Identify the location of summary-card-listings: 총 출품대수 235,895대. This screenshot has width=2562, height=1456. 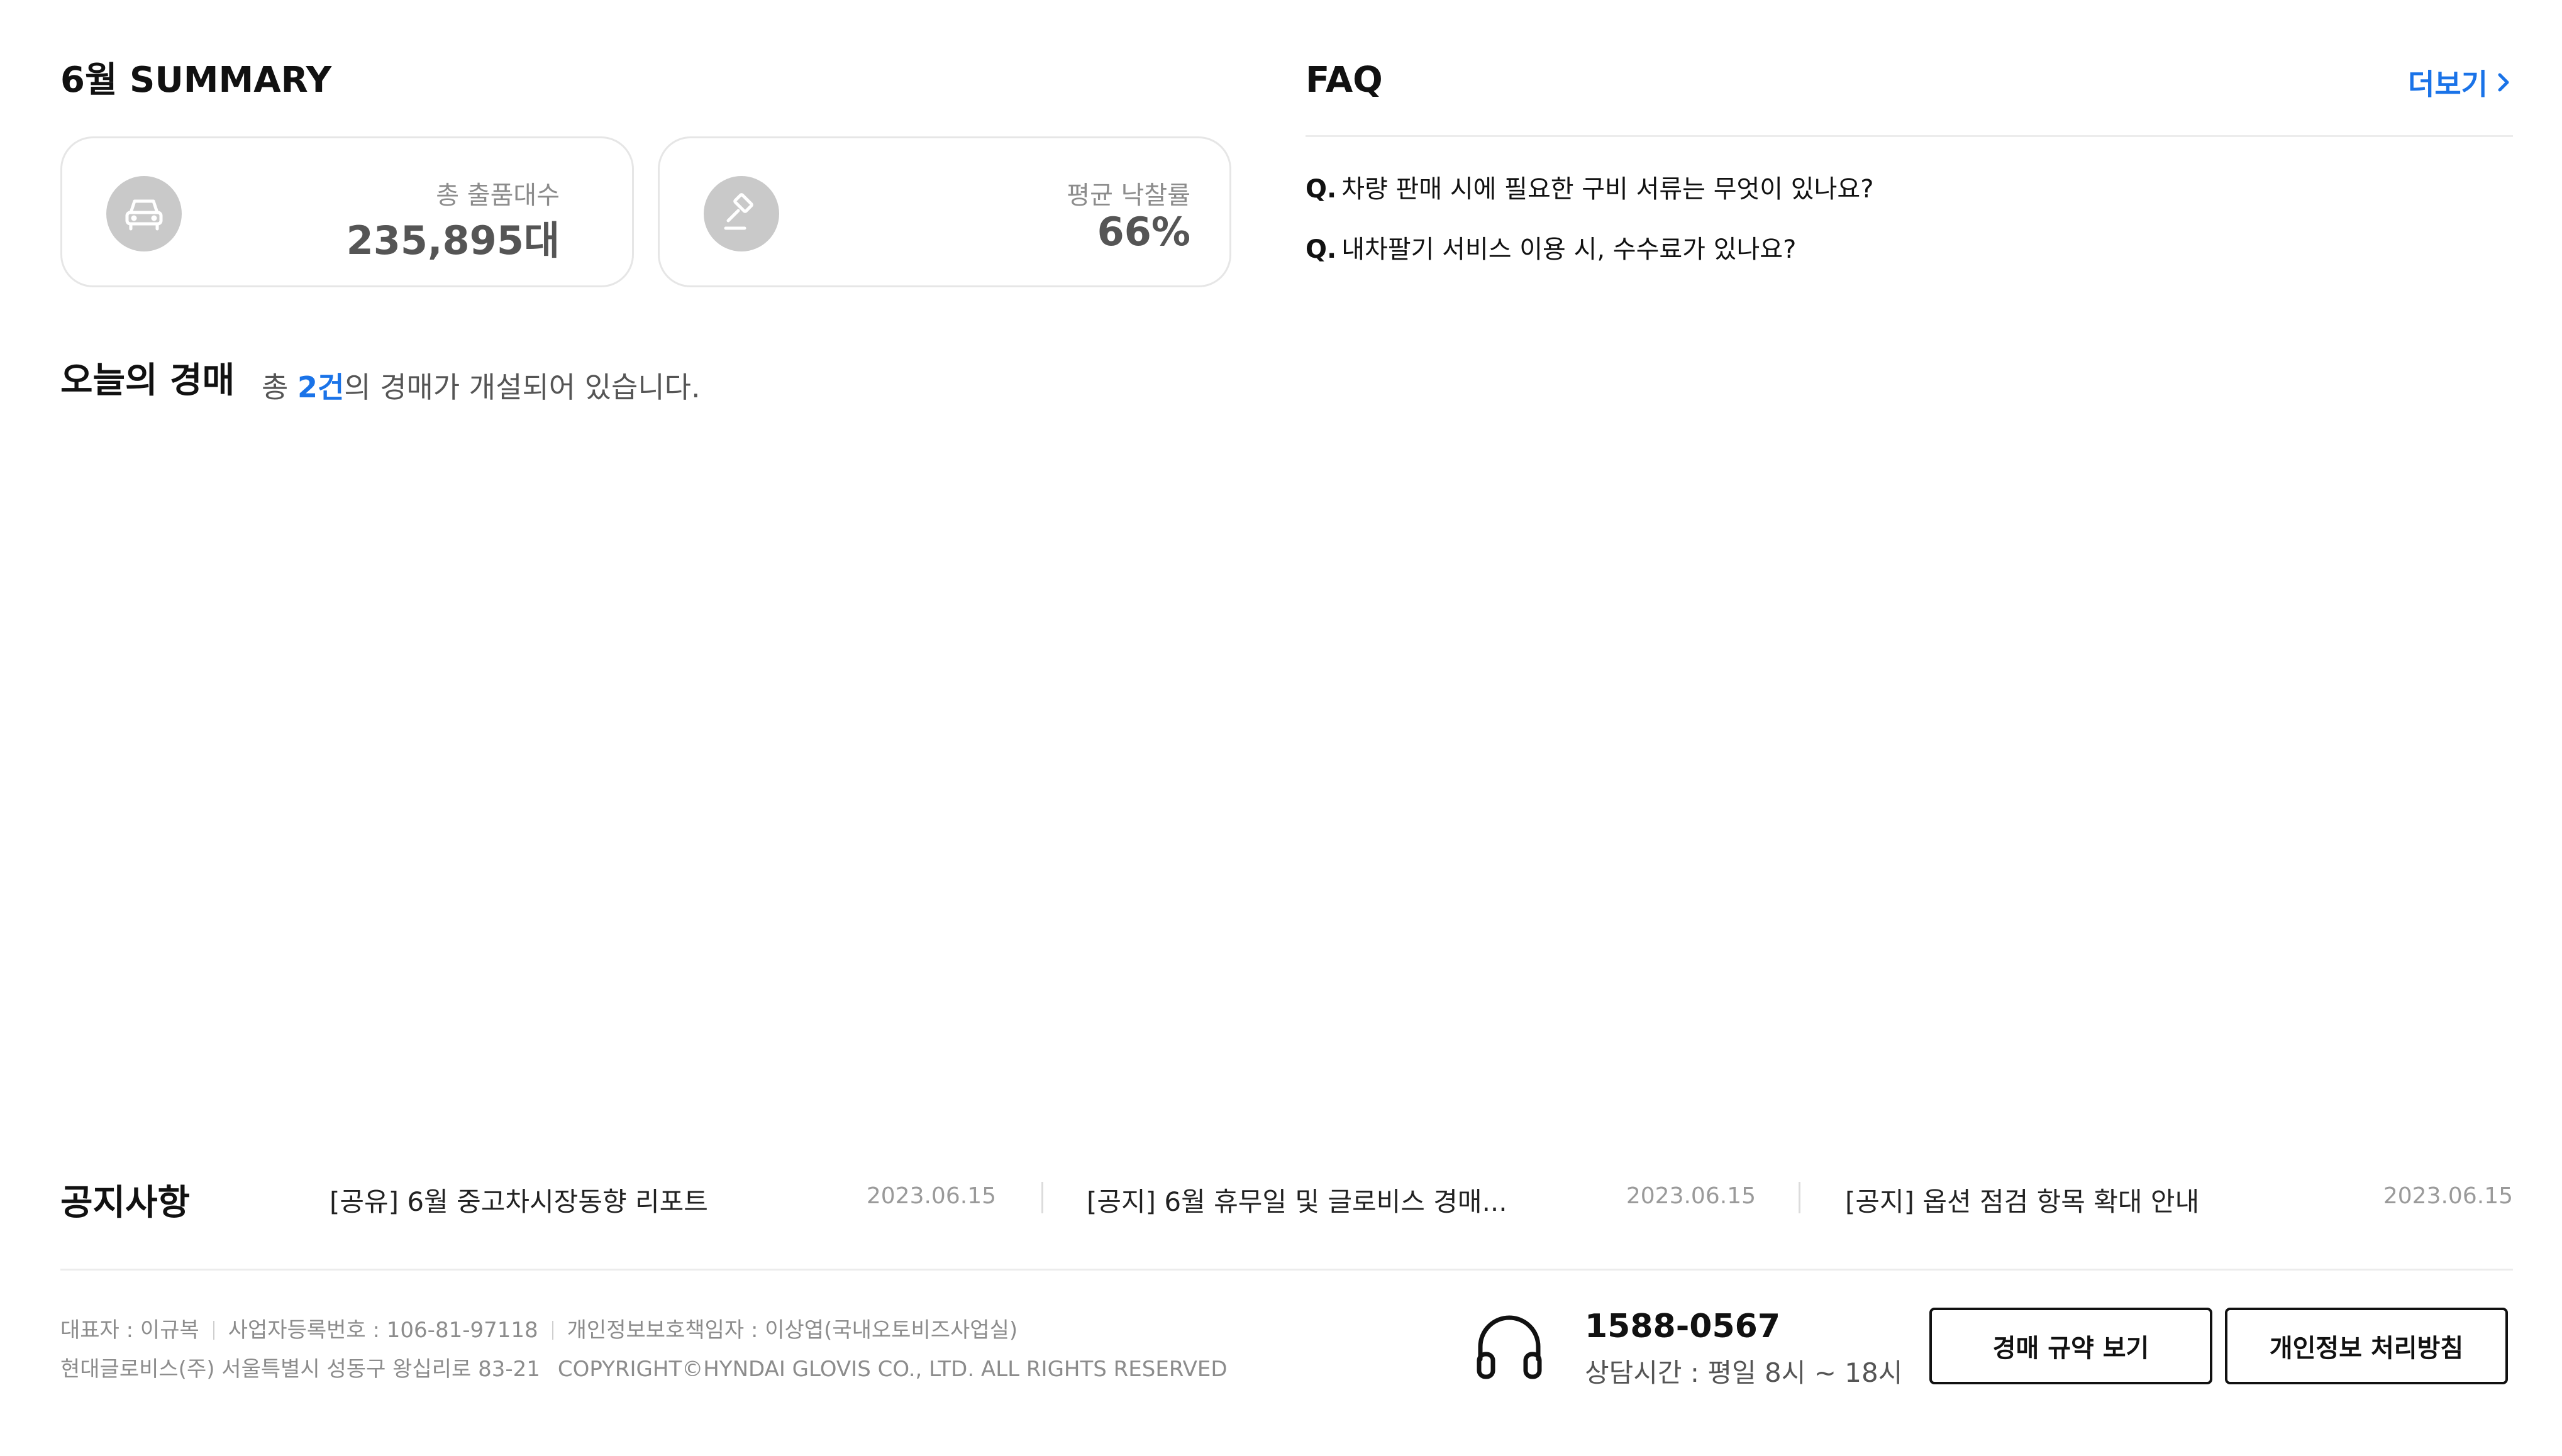
(347, 211).